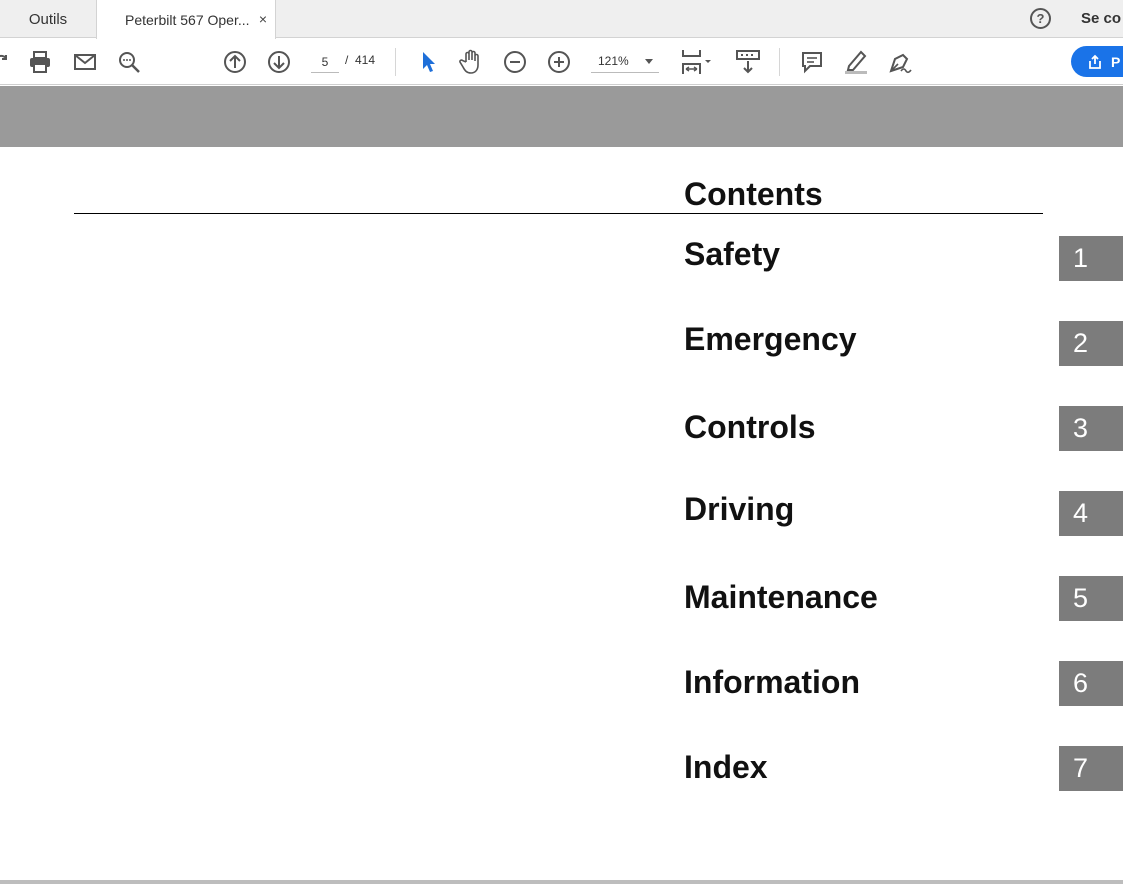 Image resolution: width=1123 pixels, height=884 pixels. Describe the element at coordinates (732, 254) in the screenshot. I see `toc-entry-safety: Safety` at that location.